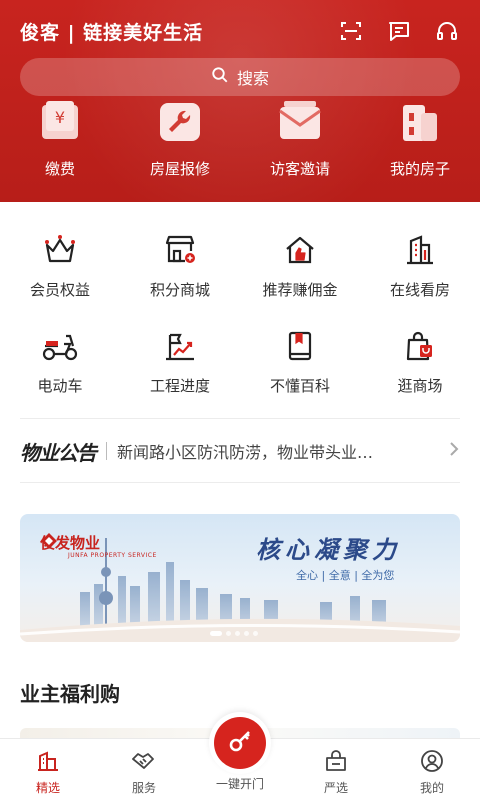 This screenshot has width=480, height=800. Describe the element at coordinates (299, 386) in the screenshot. I see `service-label: 不懂百科` at that location.